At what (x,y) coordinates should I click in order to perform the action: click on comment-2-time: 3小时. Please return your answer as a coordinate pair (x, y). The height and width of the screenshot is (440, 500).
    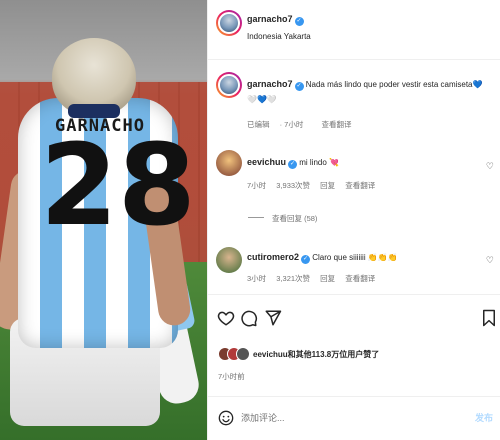
    Looking at the image, I should click on (257, 278).